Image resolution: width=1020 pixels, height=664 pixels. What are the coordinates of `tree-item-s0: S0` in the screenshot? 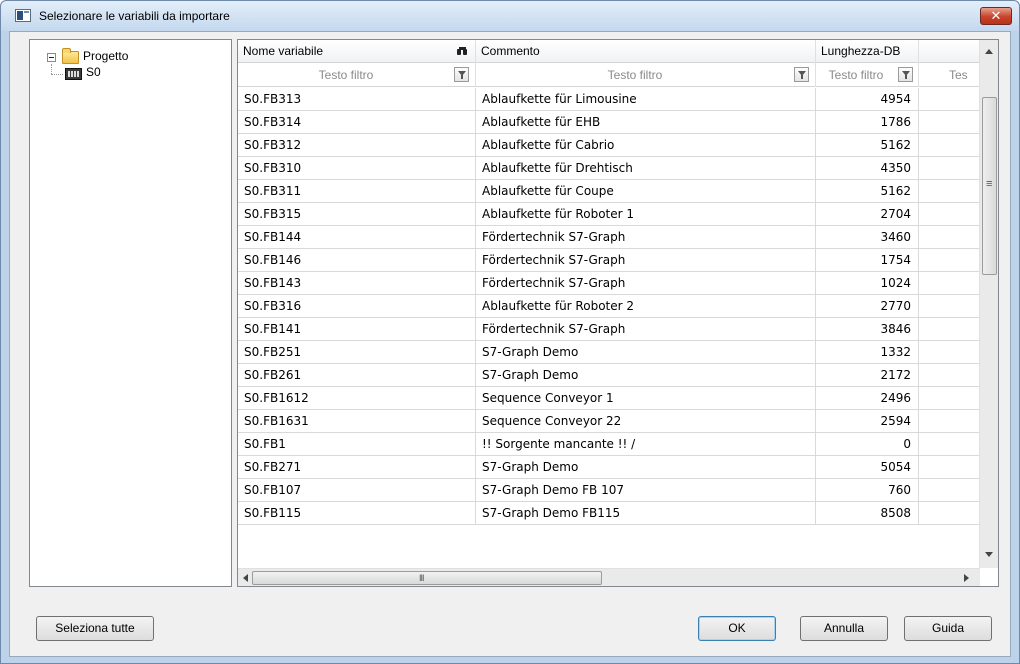 It's located at (93, 72).